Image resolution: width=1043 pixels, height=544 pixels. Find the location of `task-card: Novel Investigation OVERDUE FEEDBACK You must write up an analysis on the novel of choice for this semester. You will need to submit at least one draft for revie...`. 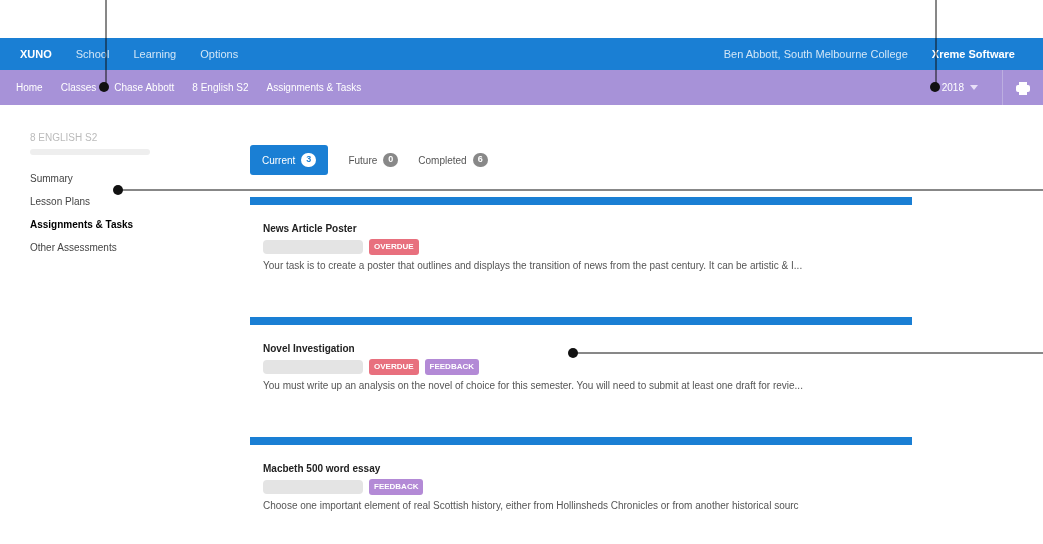

task-card: Novel Investigation OVERDUE FEEDBACK You must write up an analysis on the novel of choice for this semester. You will need to submit at least one draft for revie... is located at coordinates (581, 363).